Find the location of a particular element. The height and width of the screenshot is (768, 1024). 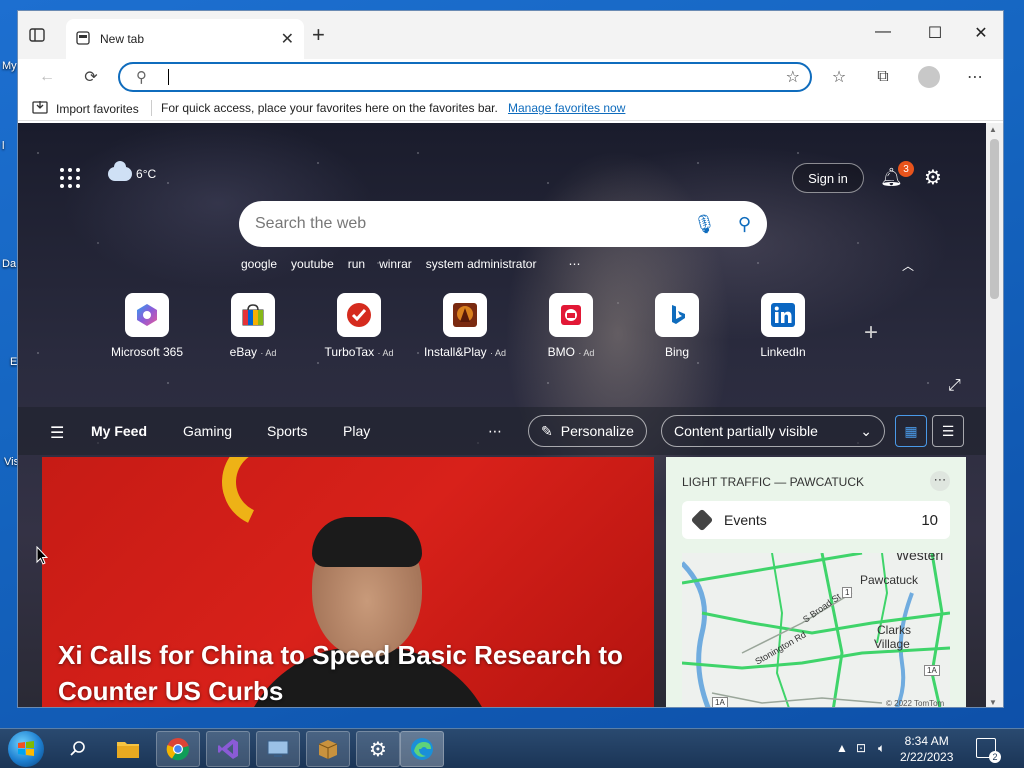

grid-view-button: ▦ is located at coordinates (911, 431).